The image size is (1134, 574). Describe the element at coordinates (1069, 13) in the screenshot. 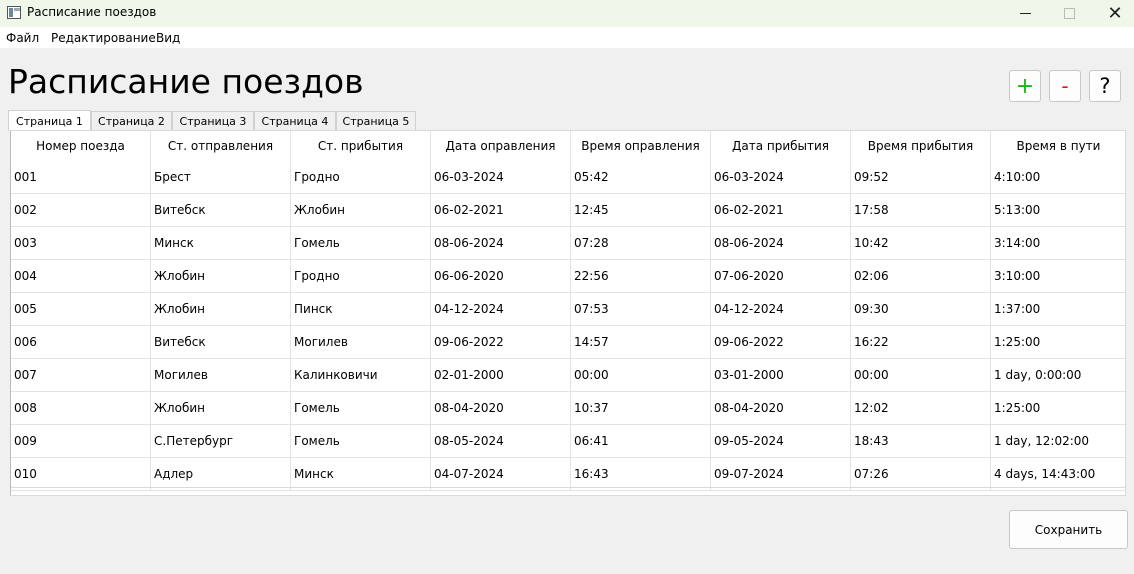

I see `maximize-button` at that location.